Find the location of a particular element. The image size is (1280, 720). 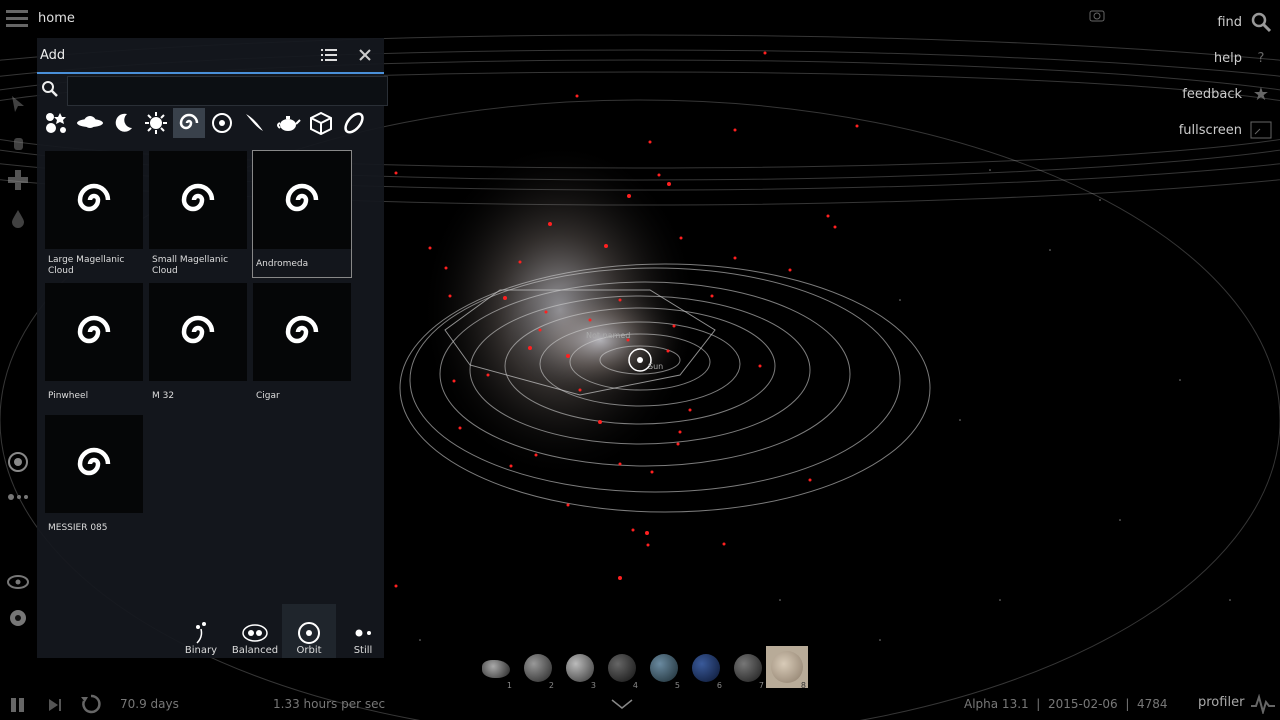

help-button: help ? is located at coordinates (1192, 58).